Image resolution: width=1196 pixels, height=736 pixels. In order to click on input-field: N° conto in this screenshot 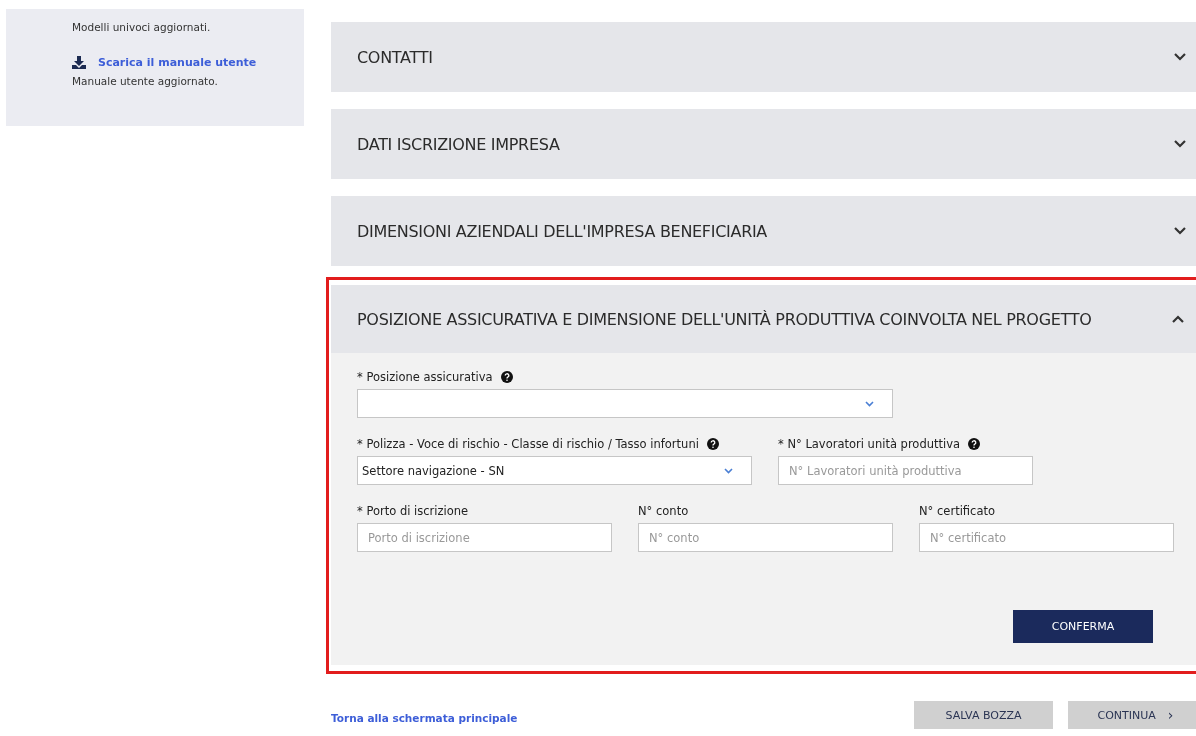, I will do `click(765, 537)`.